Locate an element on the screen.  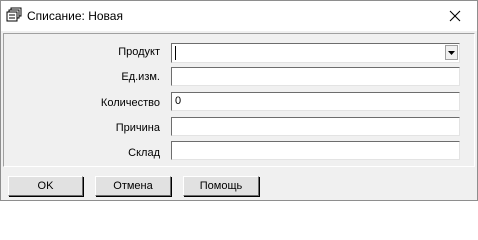
warehouse-label: Склад is located at coordinates (144, 153).